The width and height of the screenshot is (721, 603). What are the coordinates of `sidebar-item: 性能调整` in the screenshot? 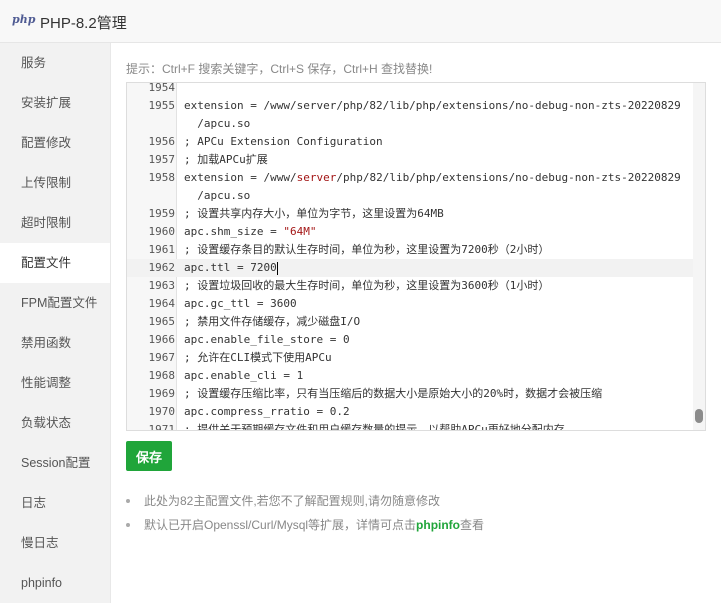 It's located at (55, 383).